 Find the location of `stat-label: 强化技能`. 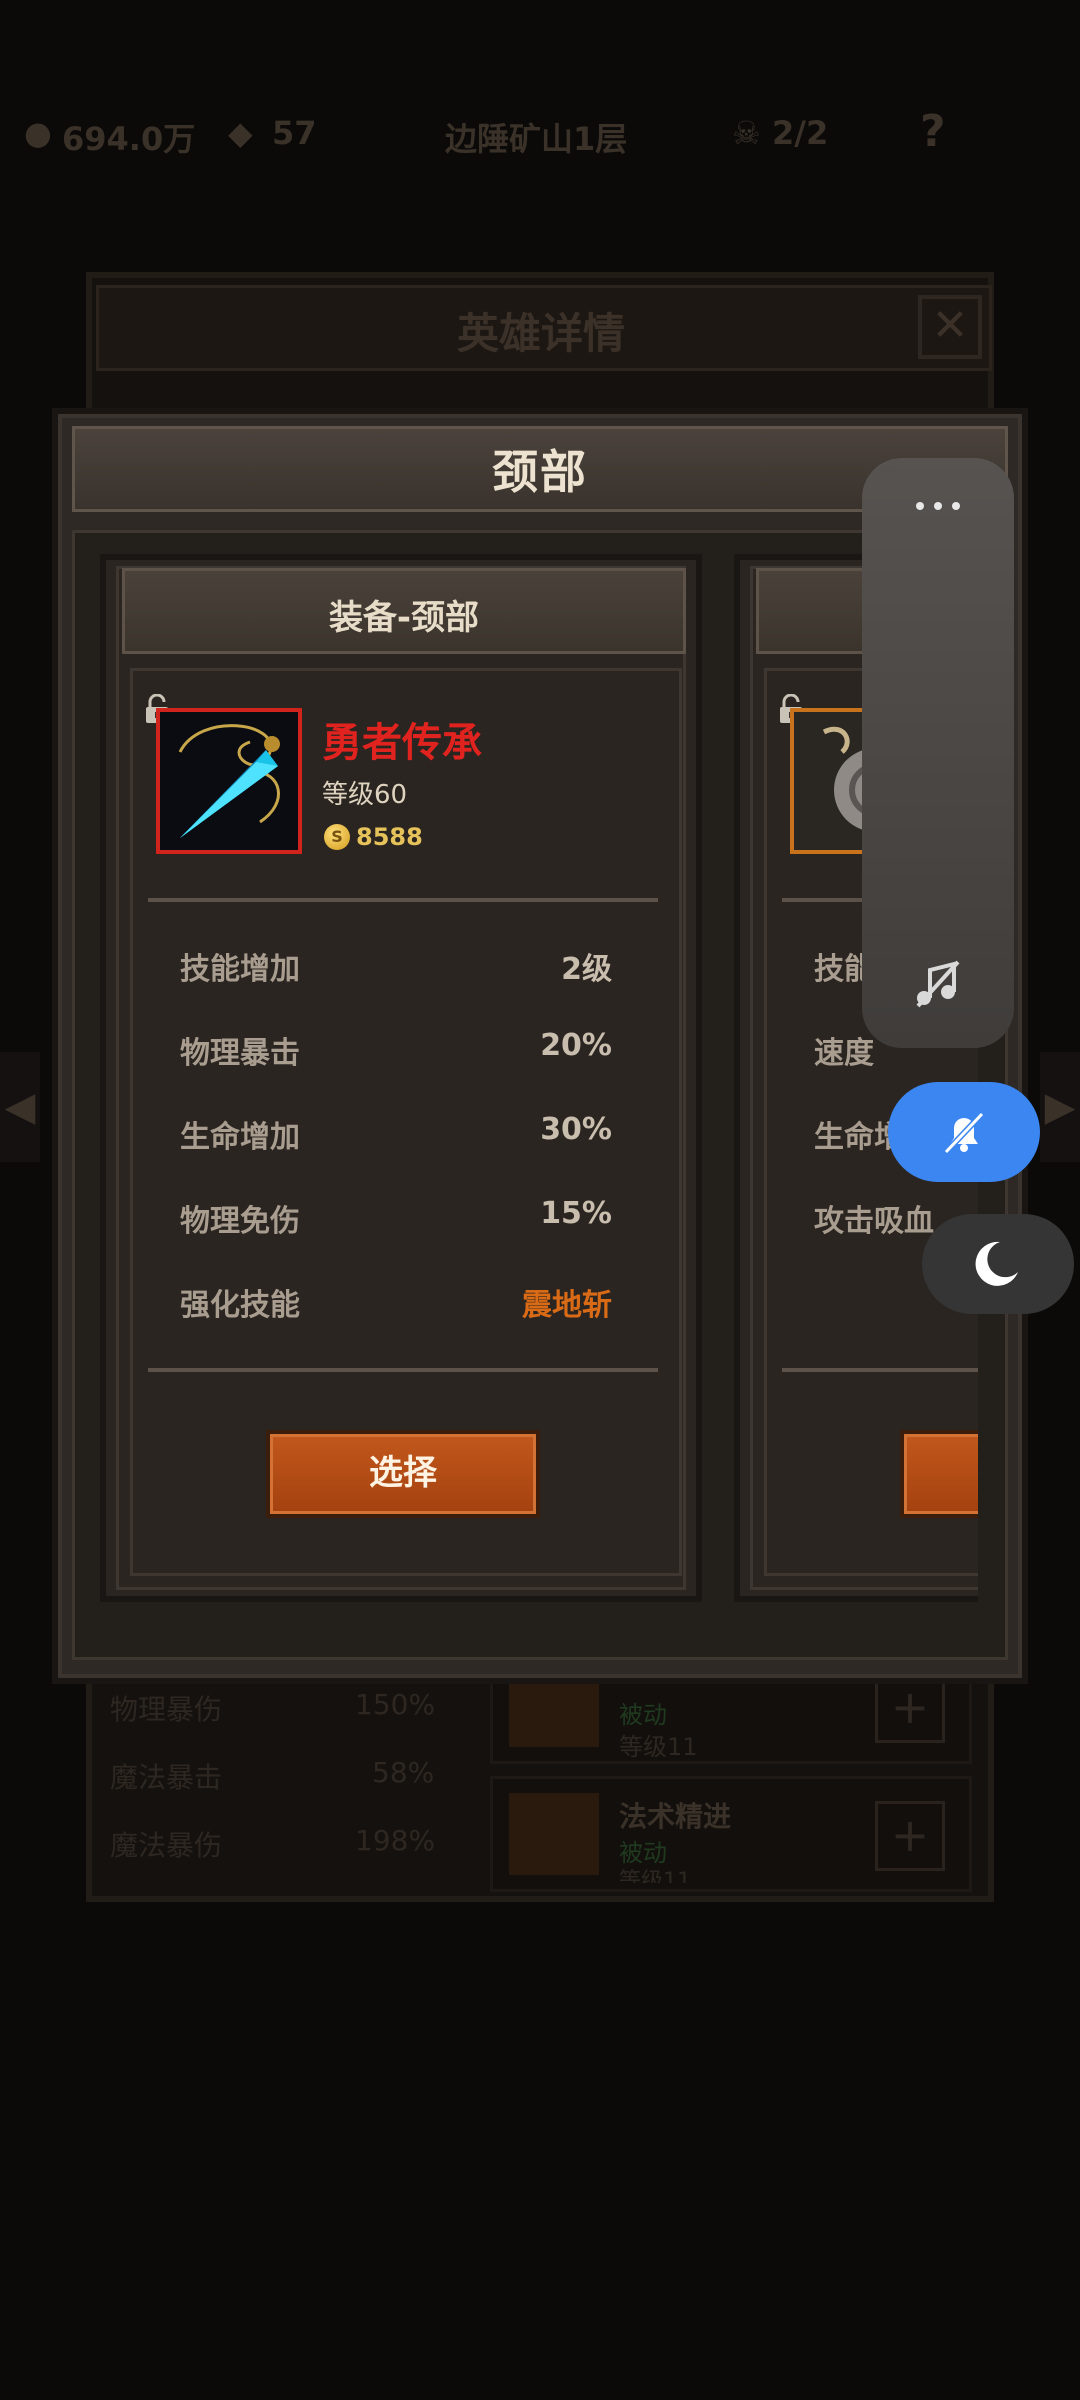

stat-label: 强化技能 is located at coordinates (240, 1305).